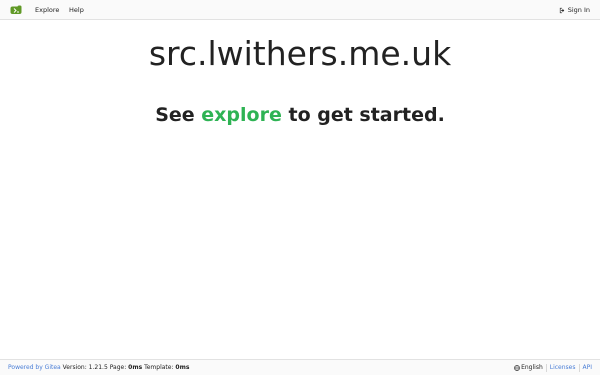 The height and width of the screenshot is (375, 600). What do you see at coordinates (241, 115) in the screenshot?
I see `explore-link: explore` at bounding box center [241, 115].